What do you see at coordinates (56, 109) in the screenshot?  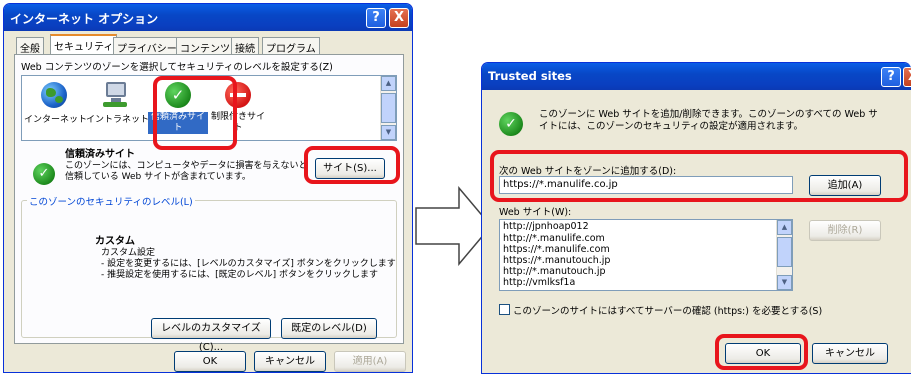 I see `zone-internet: インターネット` at bounding box center [56, 109].